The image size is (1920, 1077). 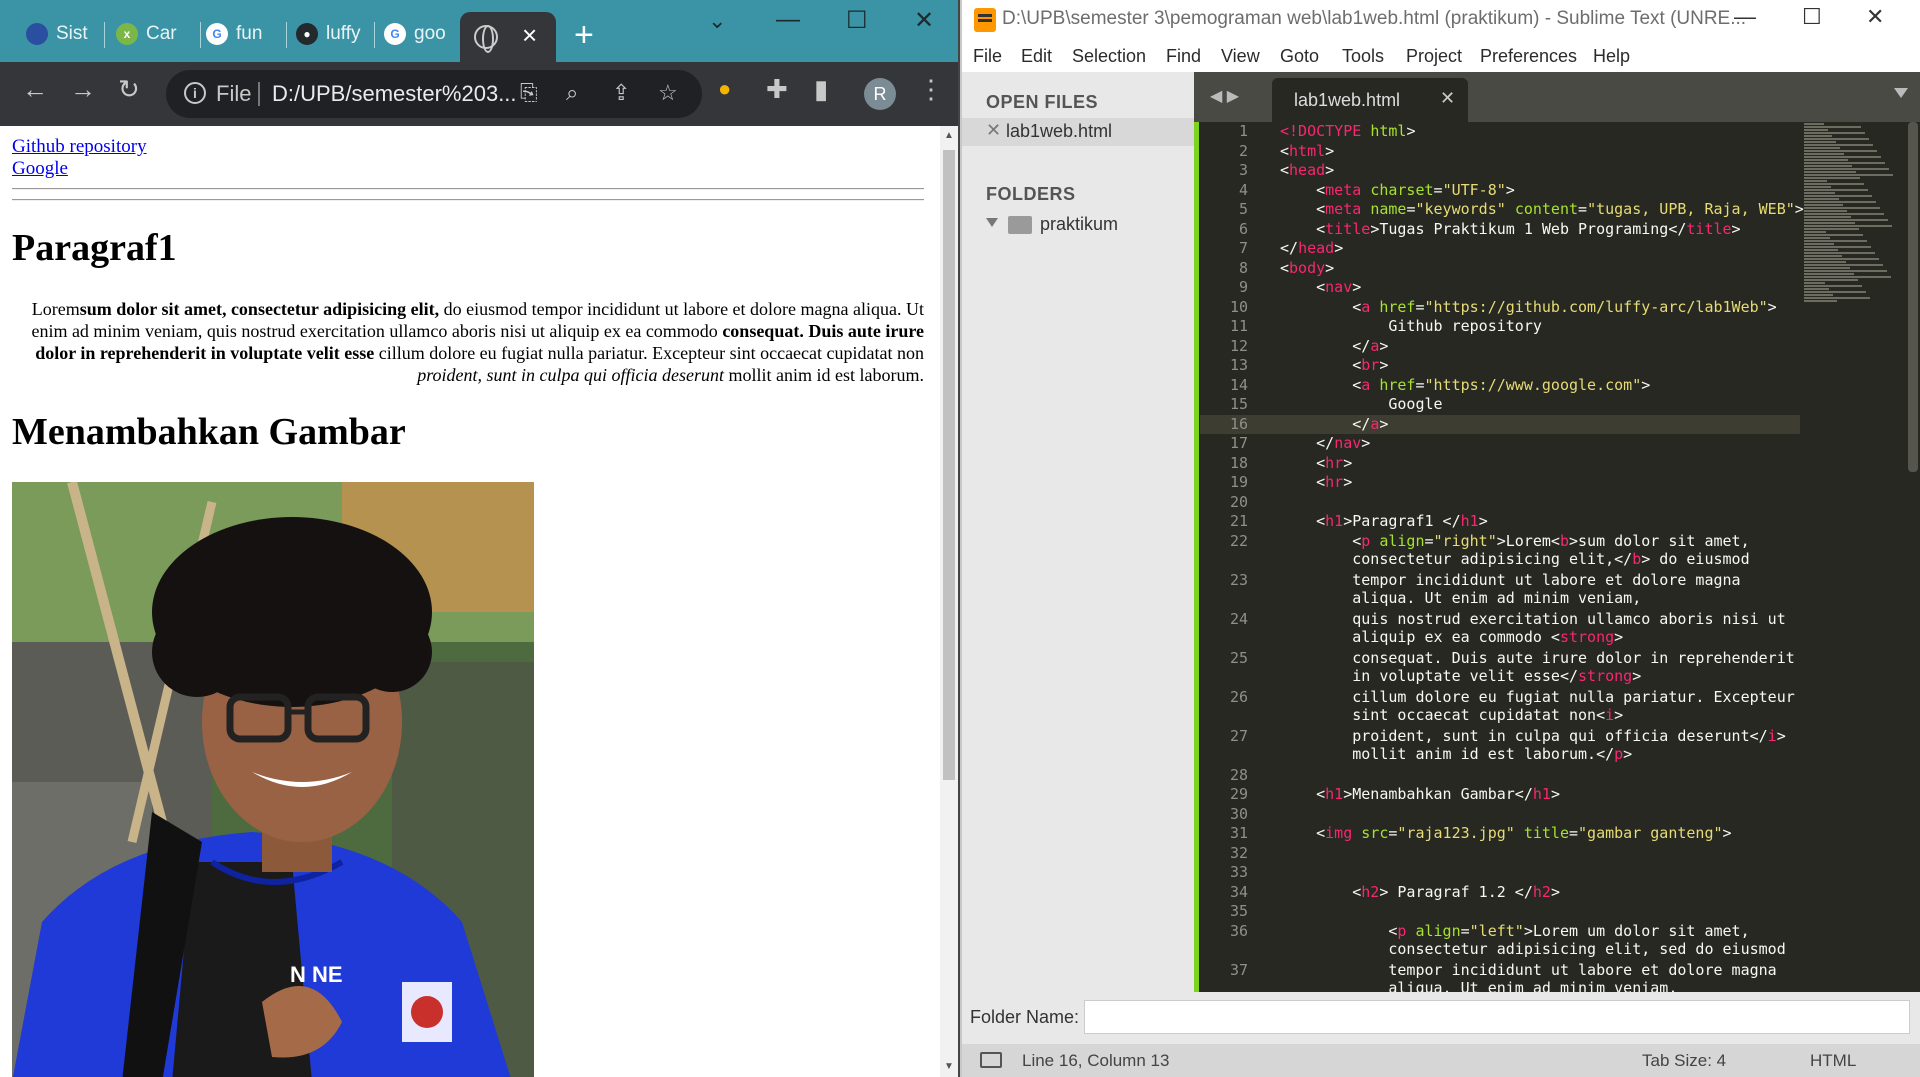 What do you see at coordinates (880, 94) in the screenshot?
I see `profile-avatar: R` at bounding box center [880, 94].